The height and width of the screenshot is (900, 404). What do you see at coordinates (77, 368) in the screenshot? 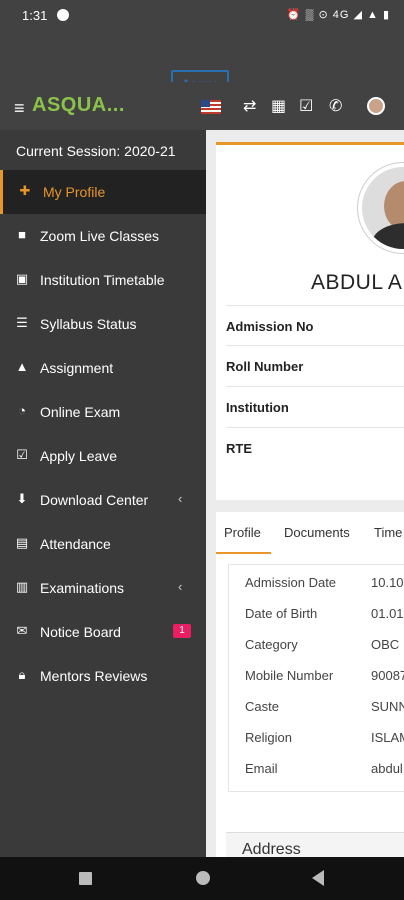
I see `sidebar-item-label: Assignment` at bounding box center [77, 368].